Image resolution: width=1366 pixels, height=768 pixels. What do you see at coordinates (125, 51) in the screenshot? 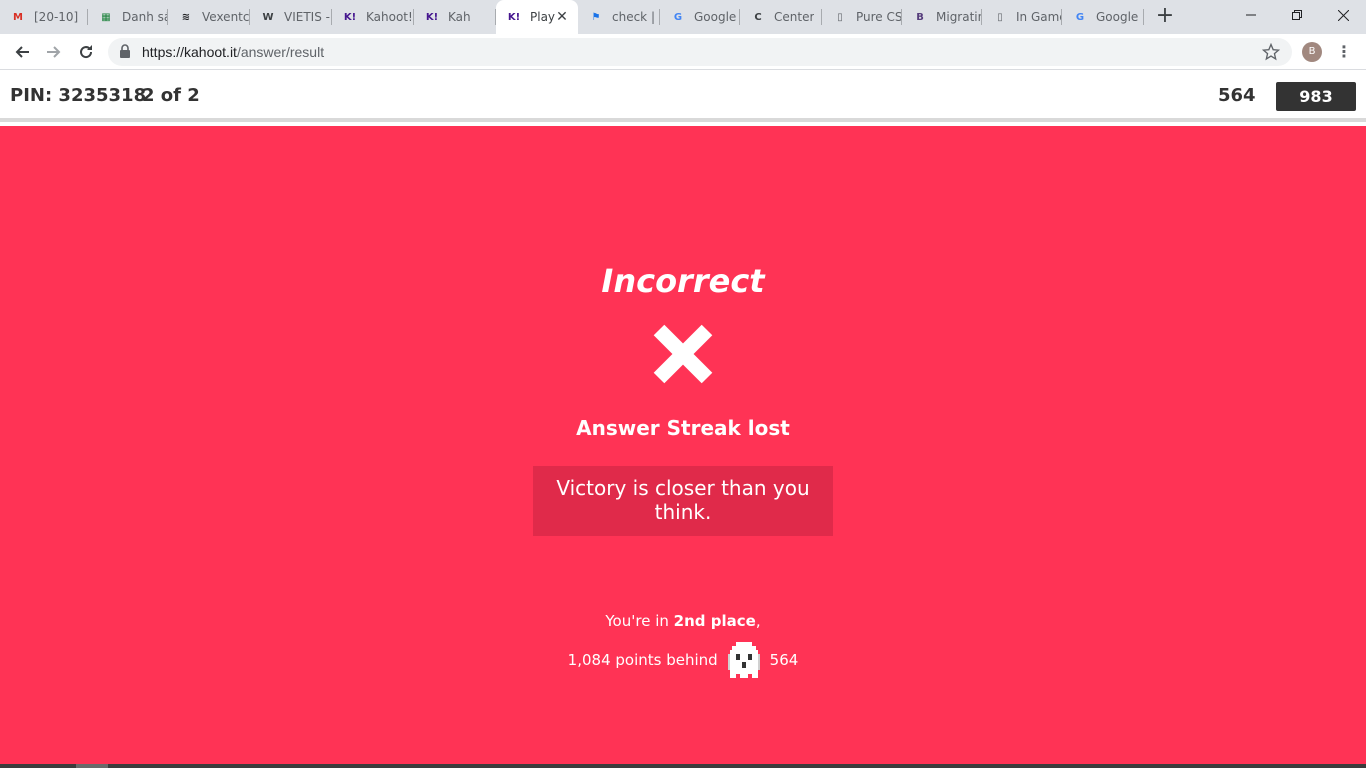
I see `lock-icon` at bounding box center [125, 51].